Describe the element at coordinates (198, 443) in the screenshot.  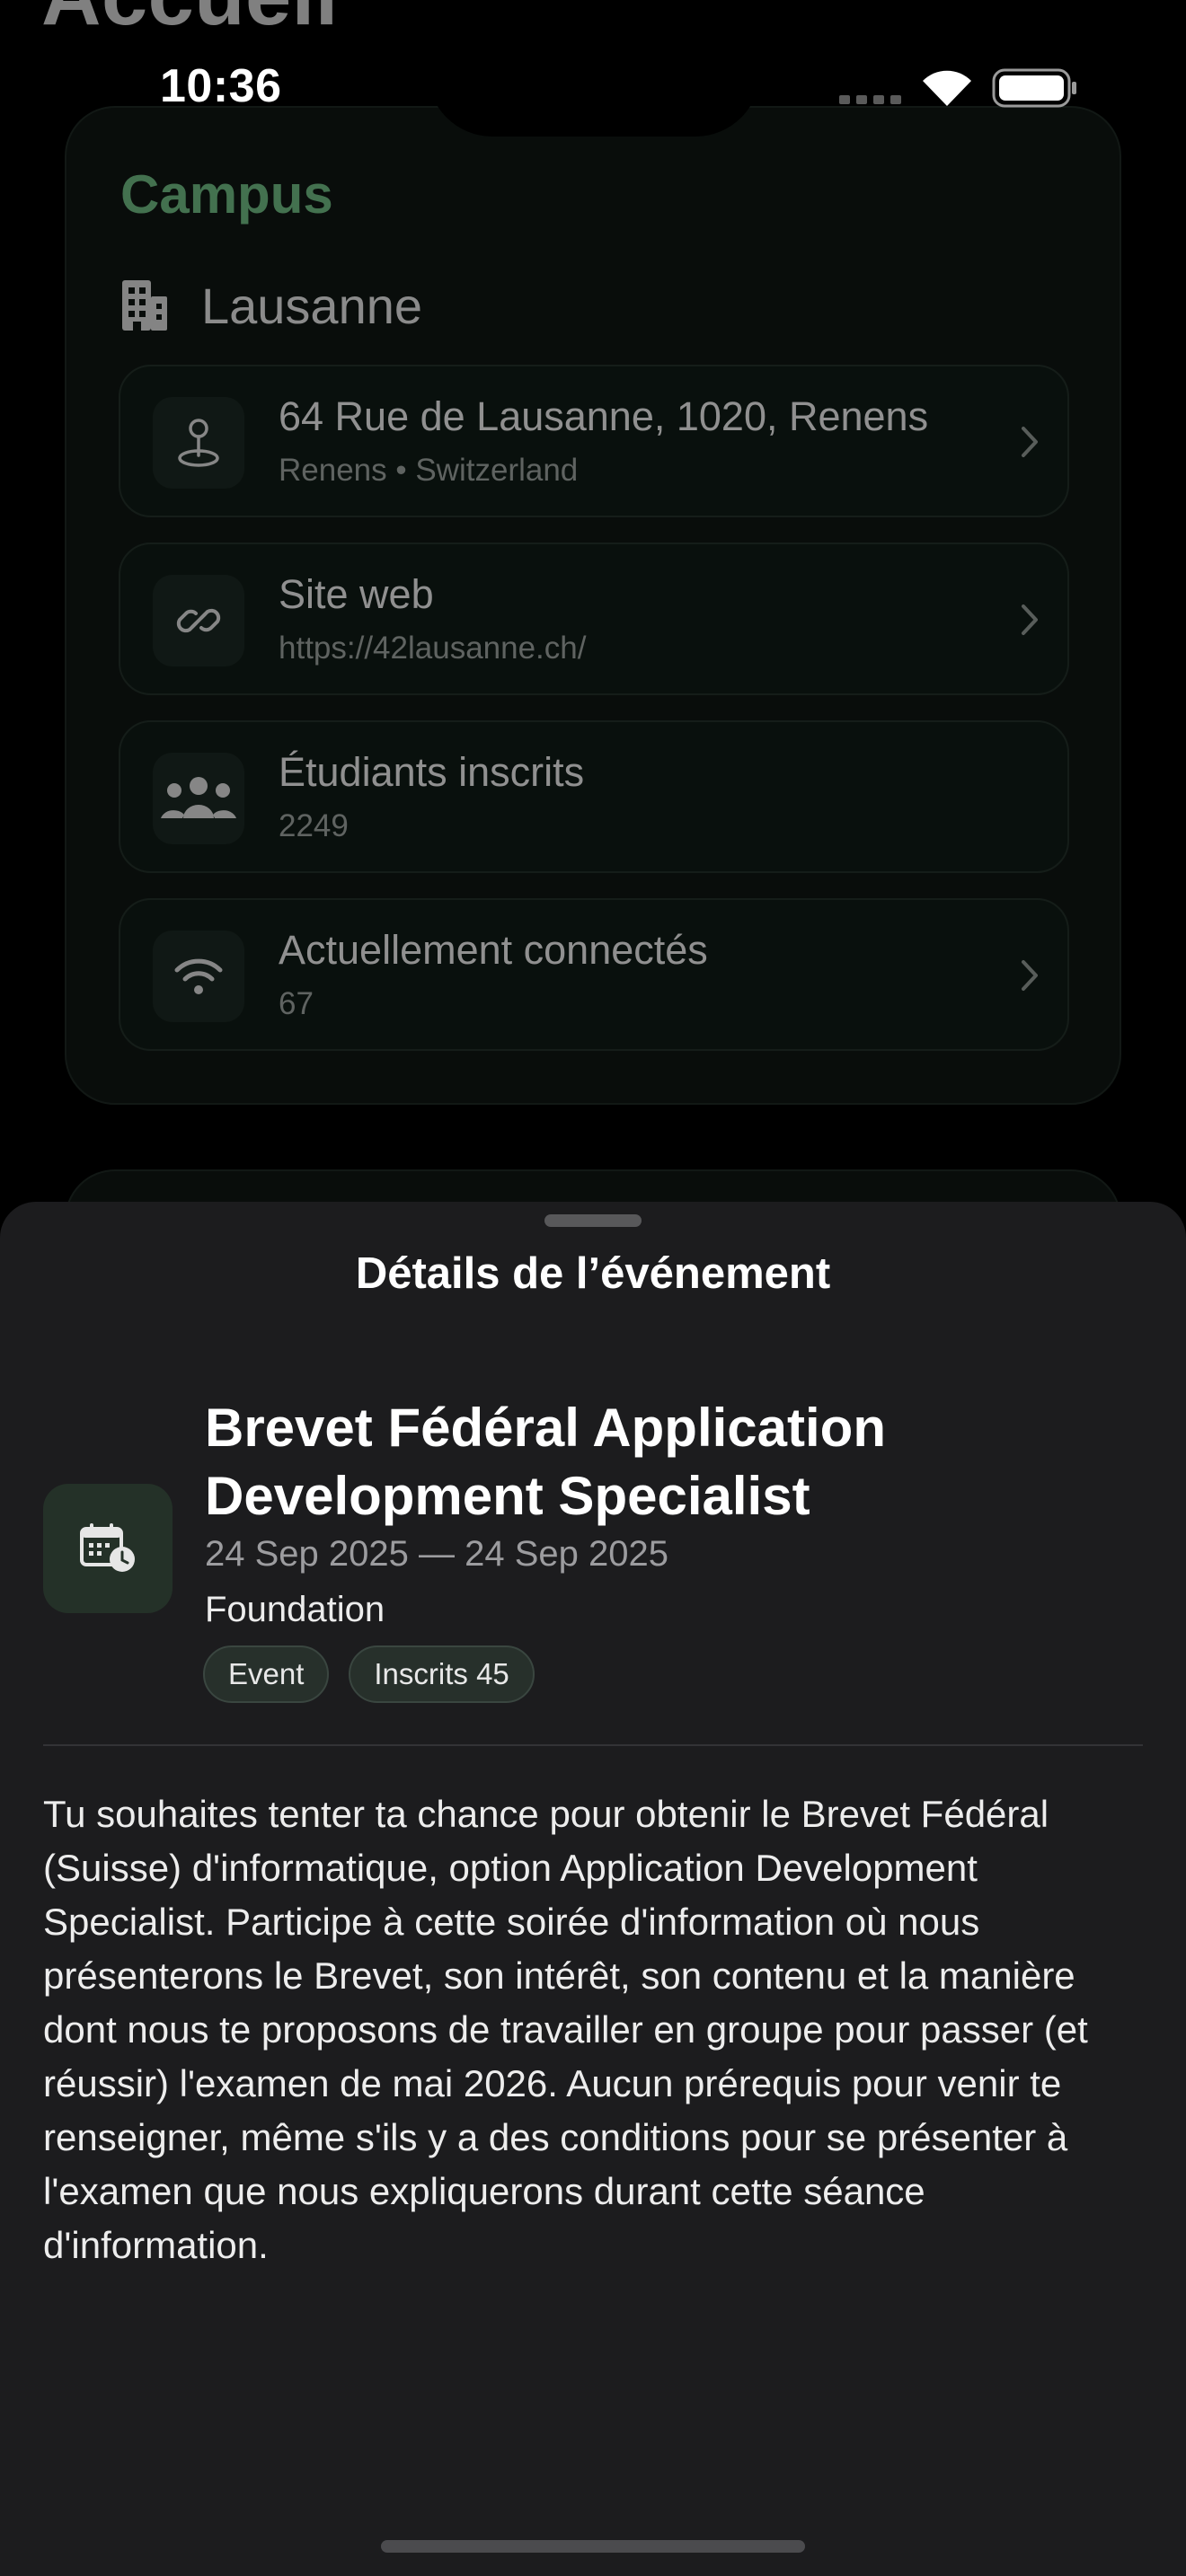
I see `map-pin-icon` at that location.